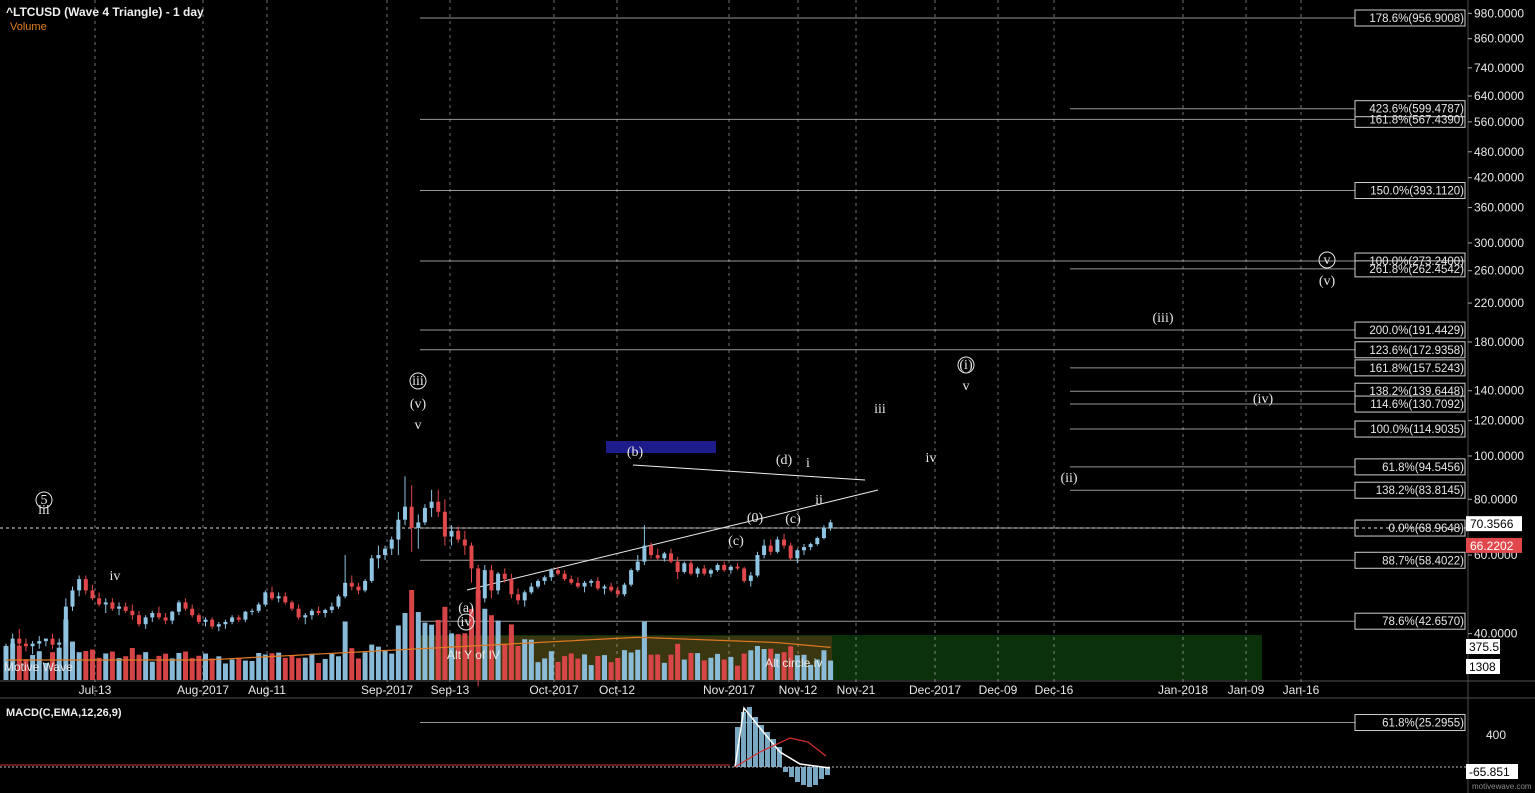 The height and width of the screenshot is (793, 1535). I want to click on y-tick-label: 300.0000, so click(1499, 243).